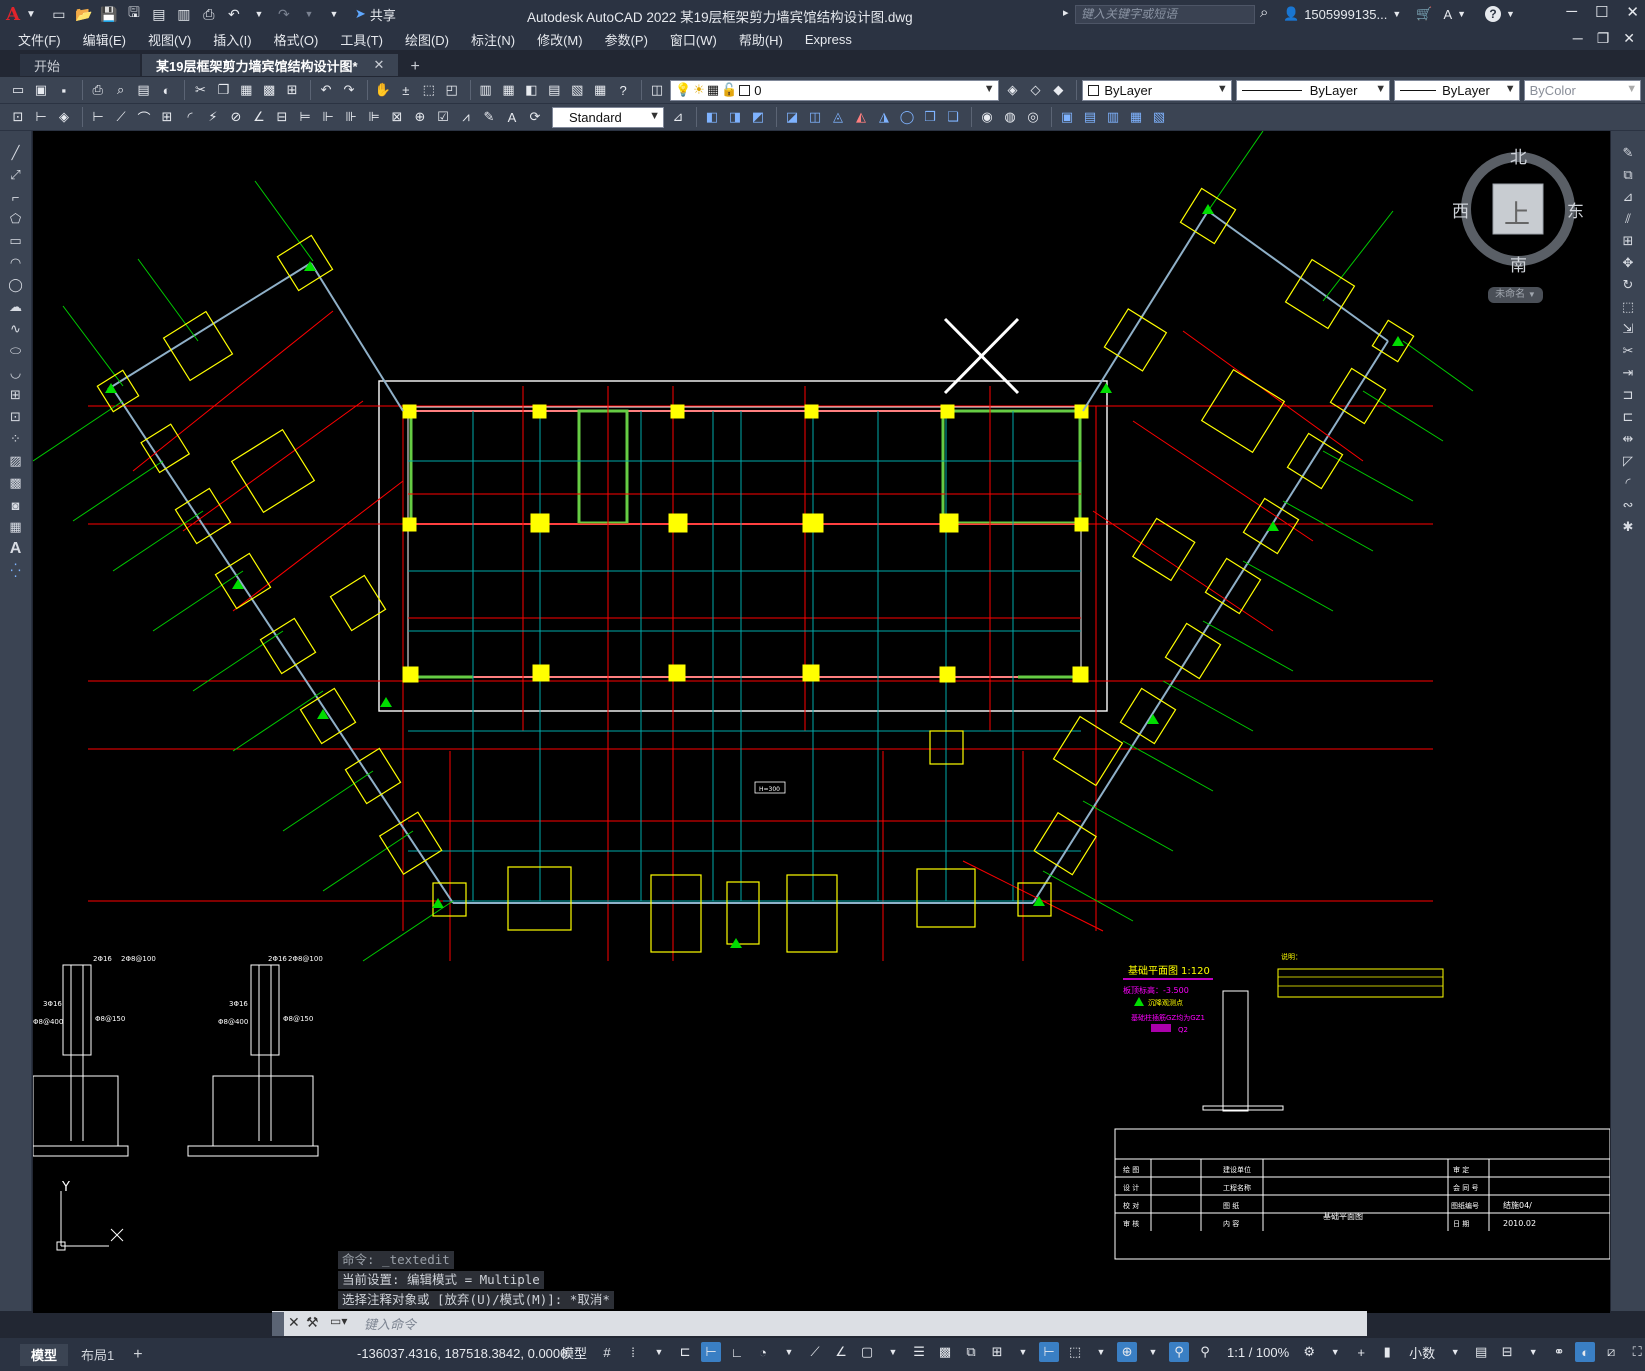  What do you see at coordinates (64, 90) in the screenshot?
I see `save-toolbar-icon: ▪` at bounding box center [64, 90].